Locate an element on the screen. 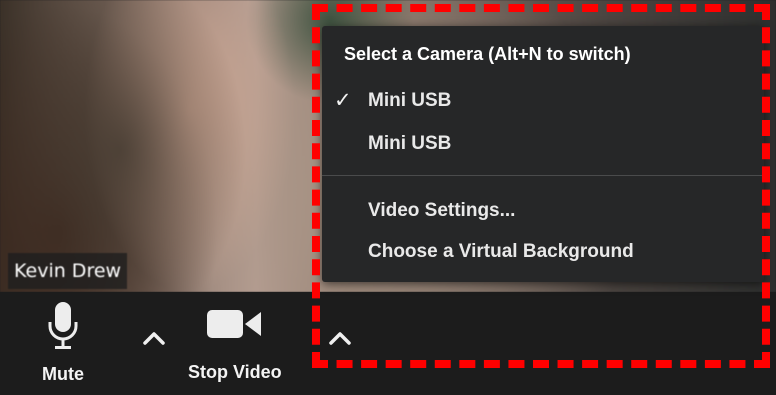 The image size is (776, 395). virtual-background-label: Choose a Virtual Background is located at coordinates (501, 251).